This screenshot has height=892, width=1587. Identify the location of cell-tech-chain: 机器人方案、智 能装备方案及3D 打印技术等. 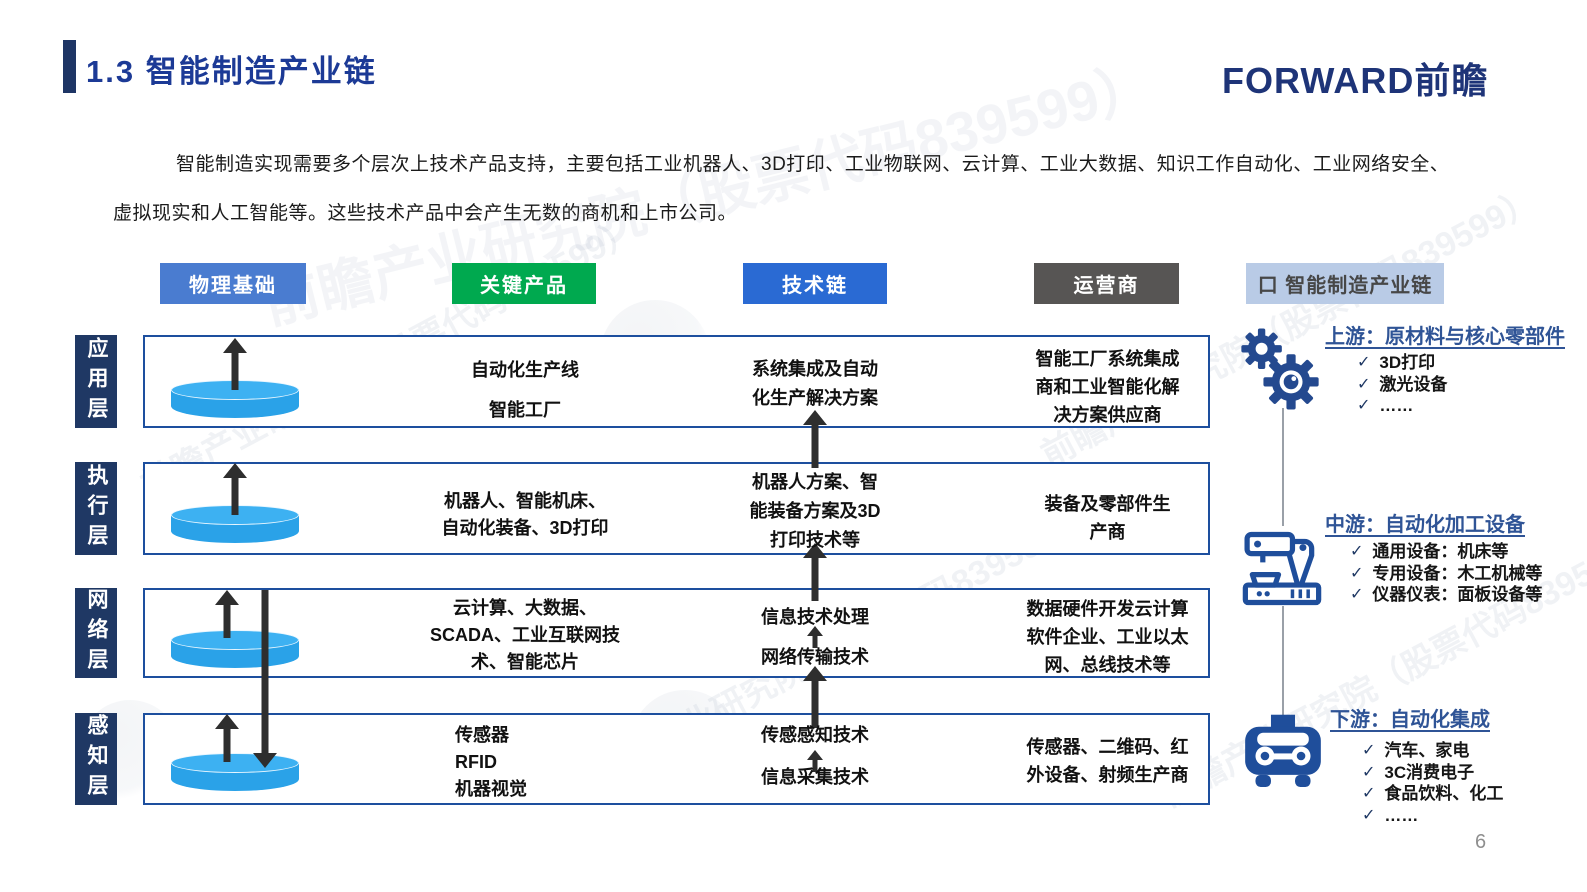
(815, 511).